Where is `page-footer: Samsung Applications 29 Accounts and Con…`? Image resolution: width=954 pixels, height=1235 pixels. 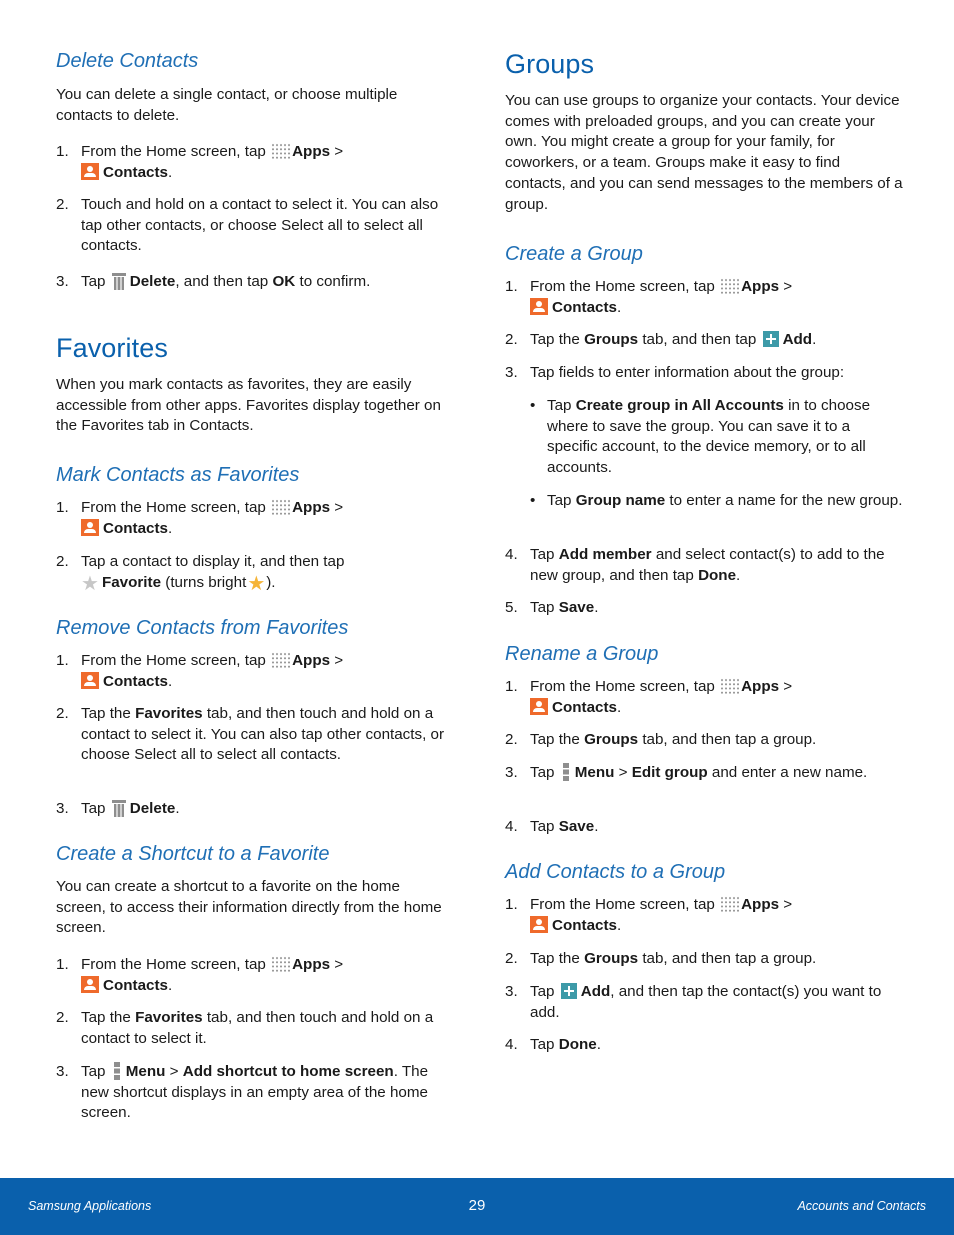 page-footer: Samsung Applications 29 Accounts and Con… is located at coordinates (477, 1206).